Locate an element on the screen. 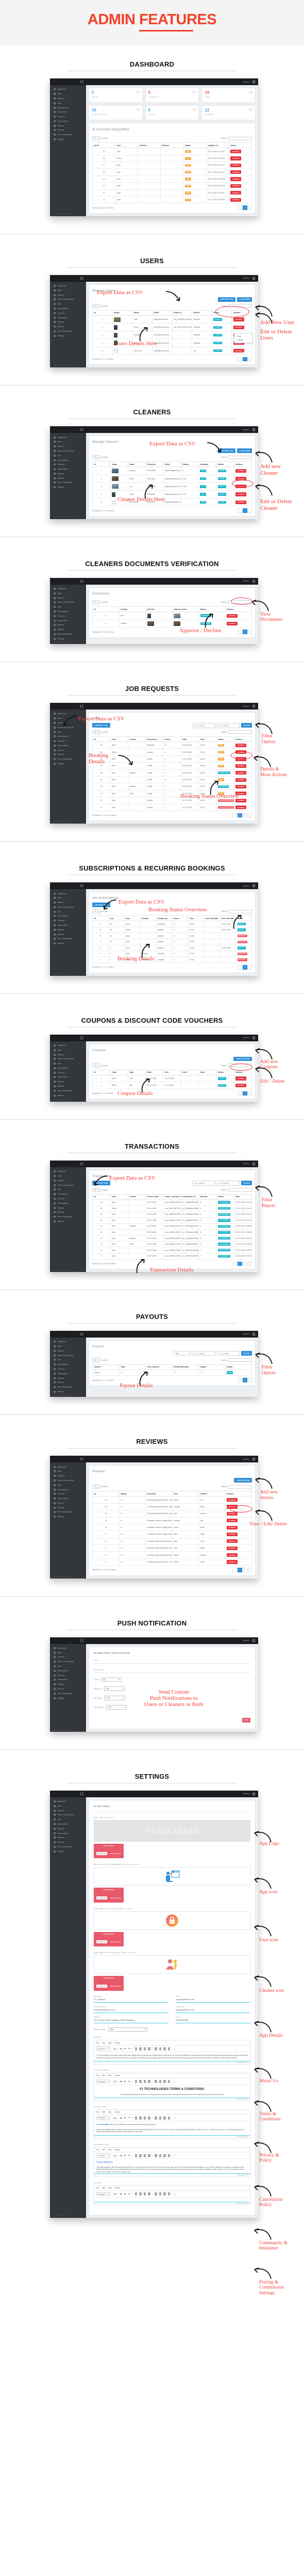 This screenshot has width=304, height=2576. column-header: Id is located at coordinates (102, 313).